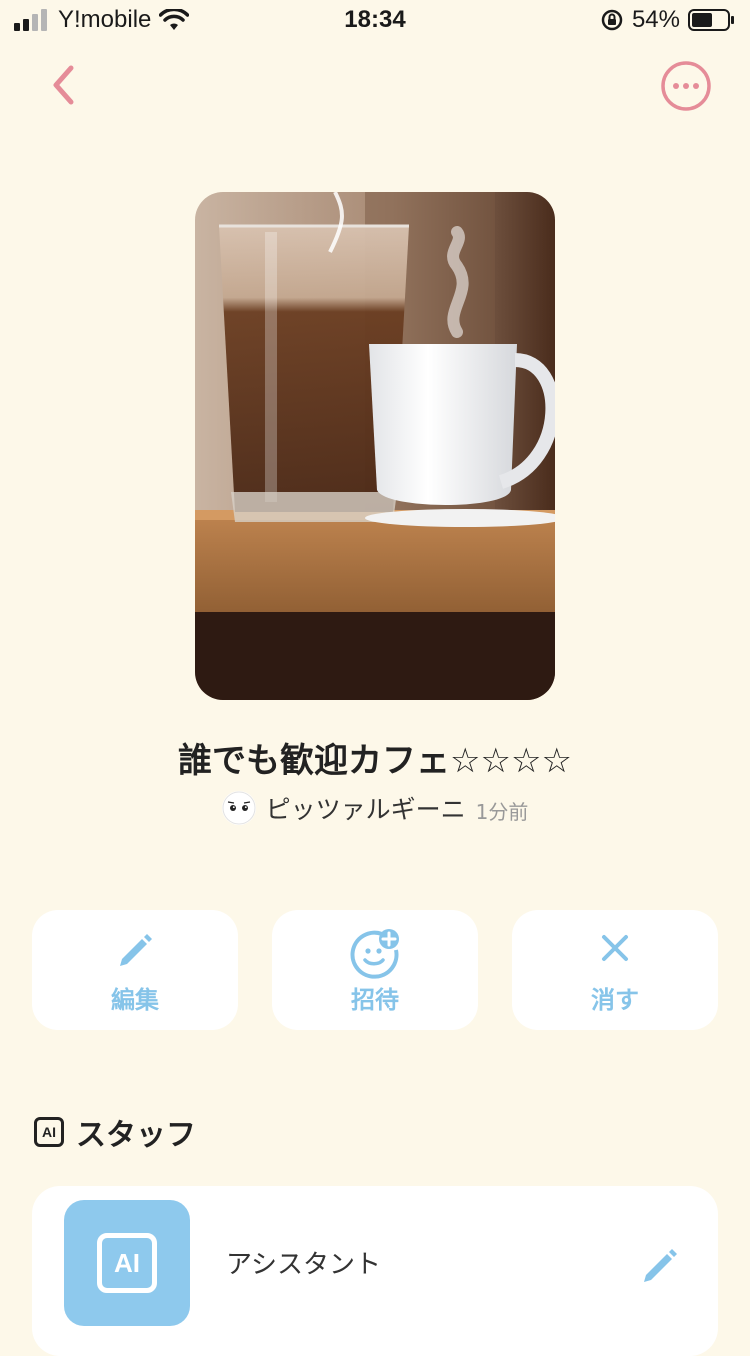 Image resolution: width=750 pixels, height=1356 pixels. I want to click on staff-name: アシスタント, so click(303, 1265).